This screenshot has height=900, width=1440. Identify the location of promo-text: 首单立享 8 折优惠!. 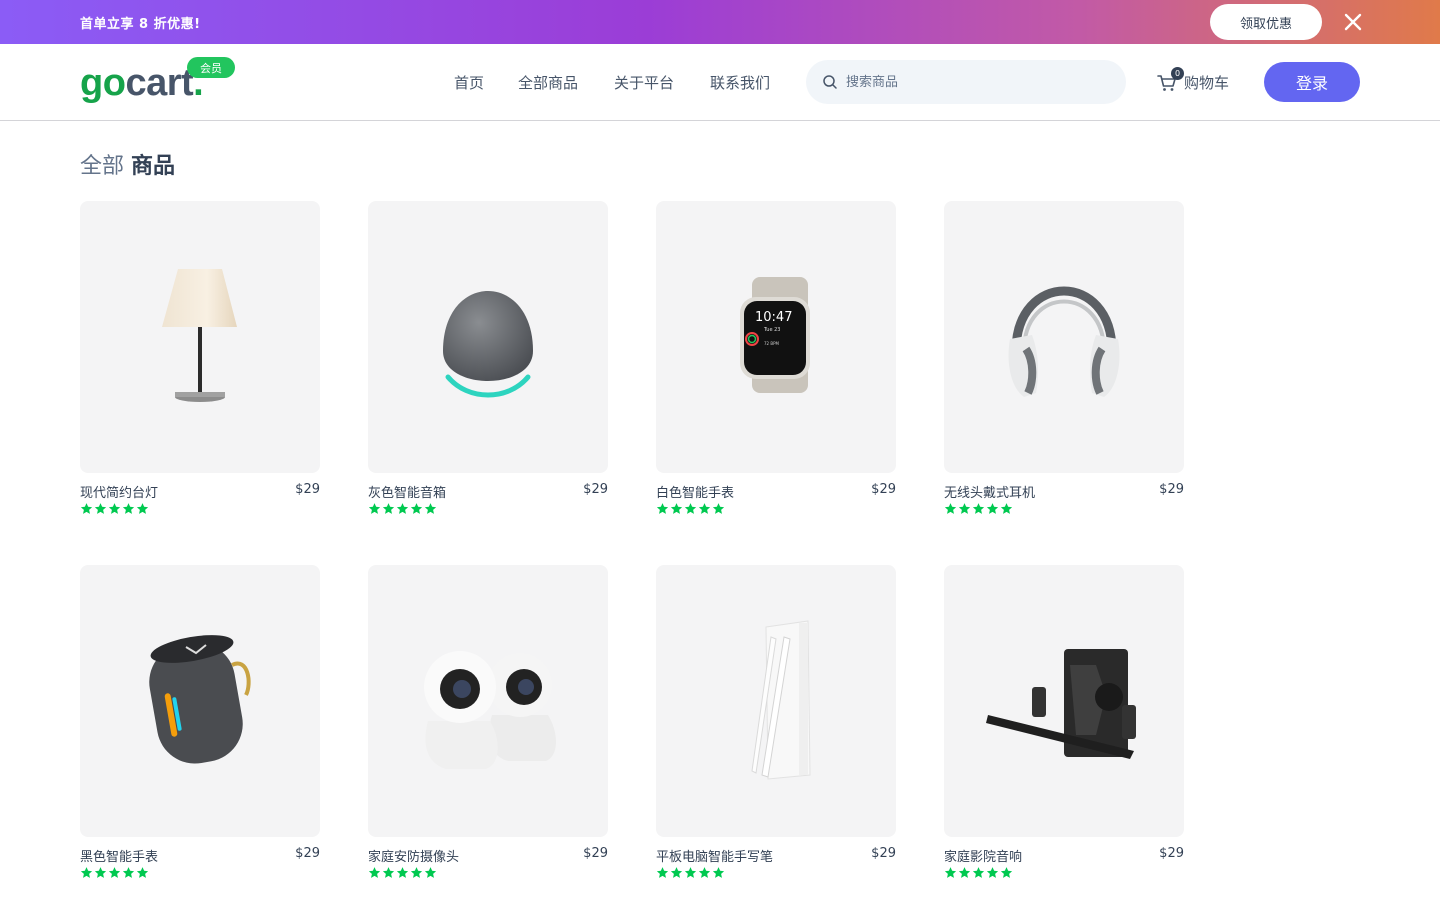
(140, 24).